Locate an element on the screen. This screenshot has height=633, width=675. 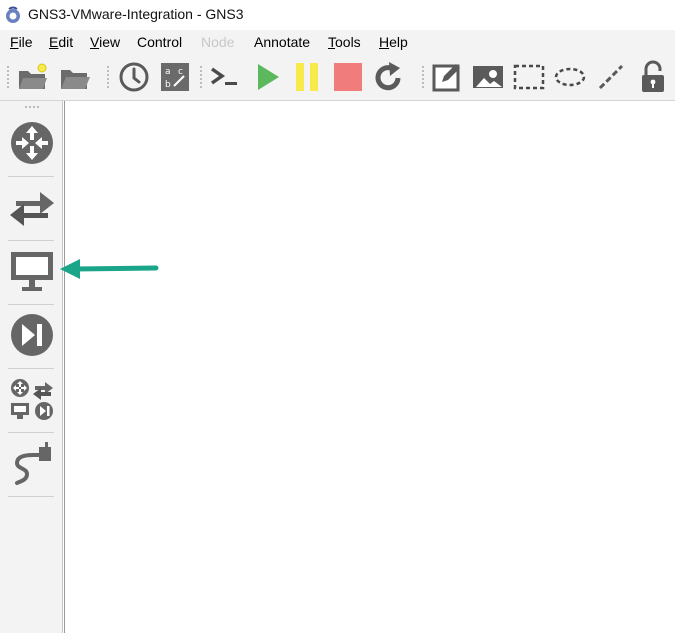
new-project-icon is located at coordinates (33, 76).